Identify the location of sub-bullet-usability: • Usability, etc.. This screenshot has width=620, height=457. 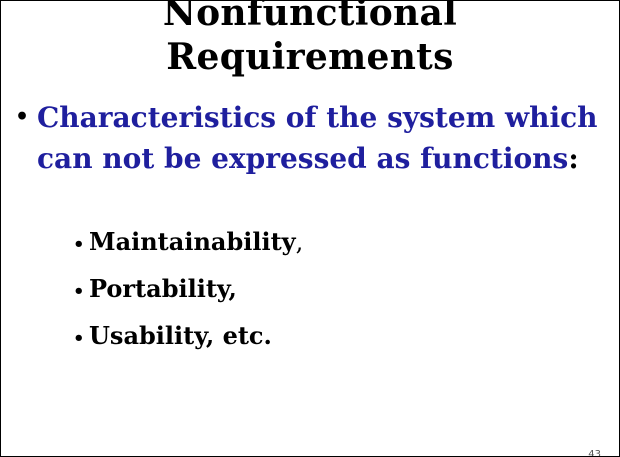
(188, 340).